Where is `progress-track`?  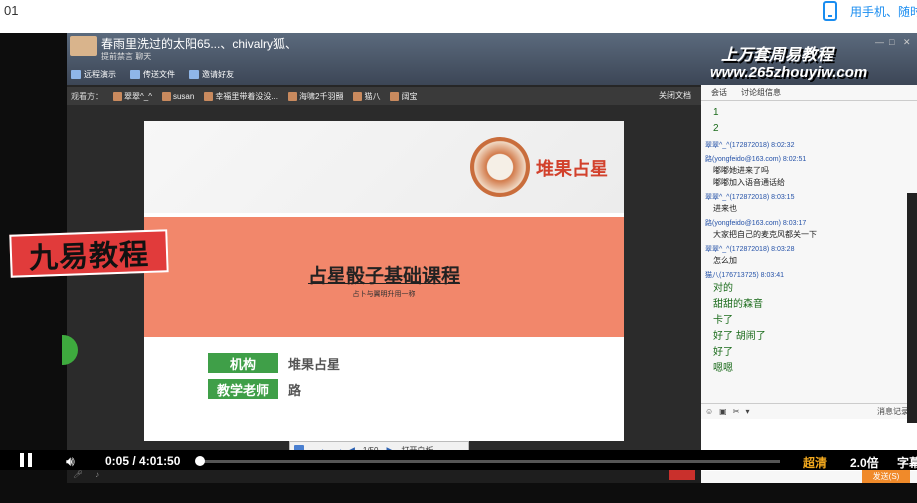
progress-track is located at coordinates (487, 461).